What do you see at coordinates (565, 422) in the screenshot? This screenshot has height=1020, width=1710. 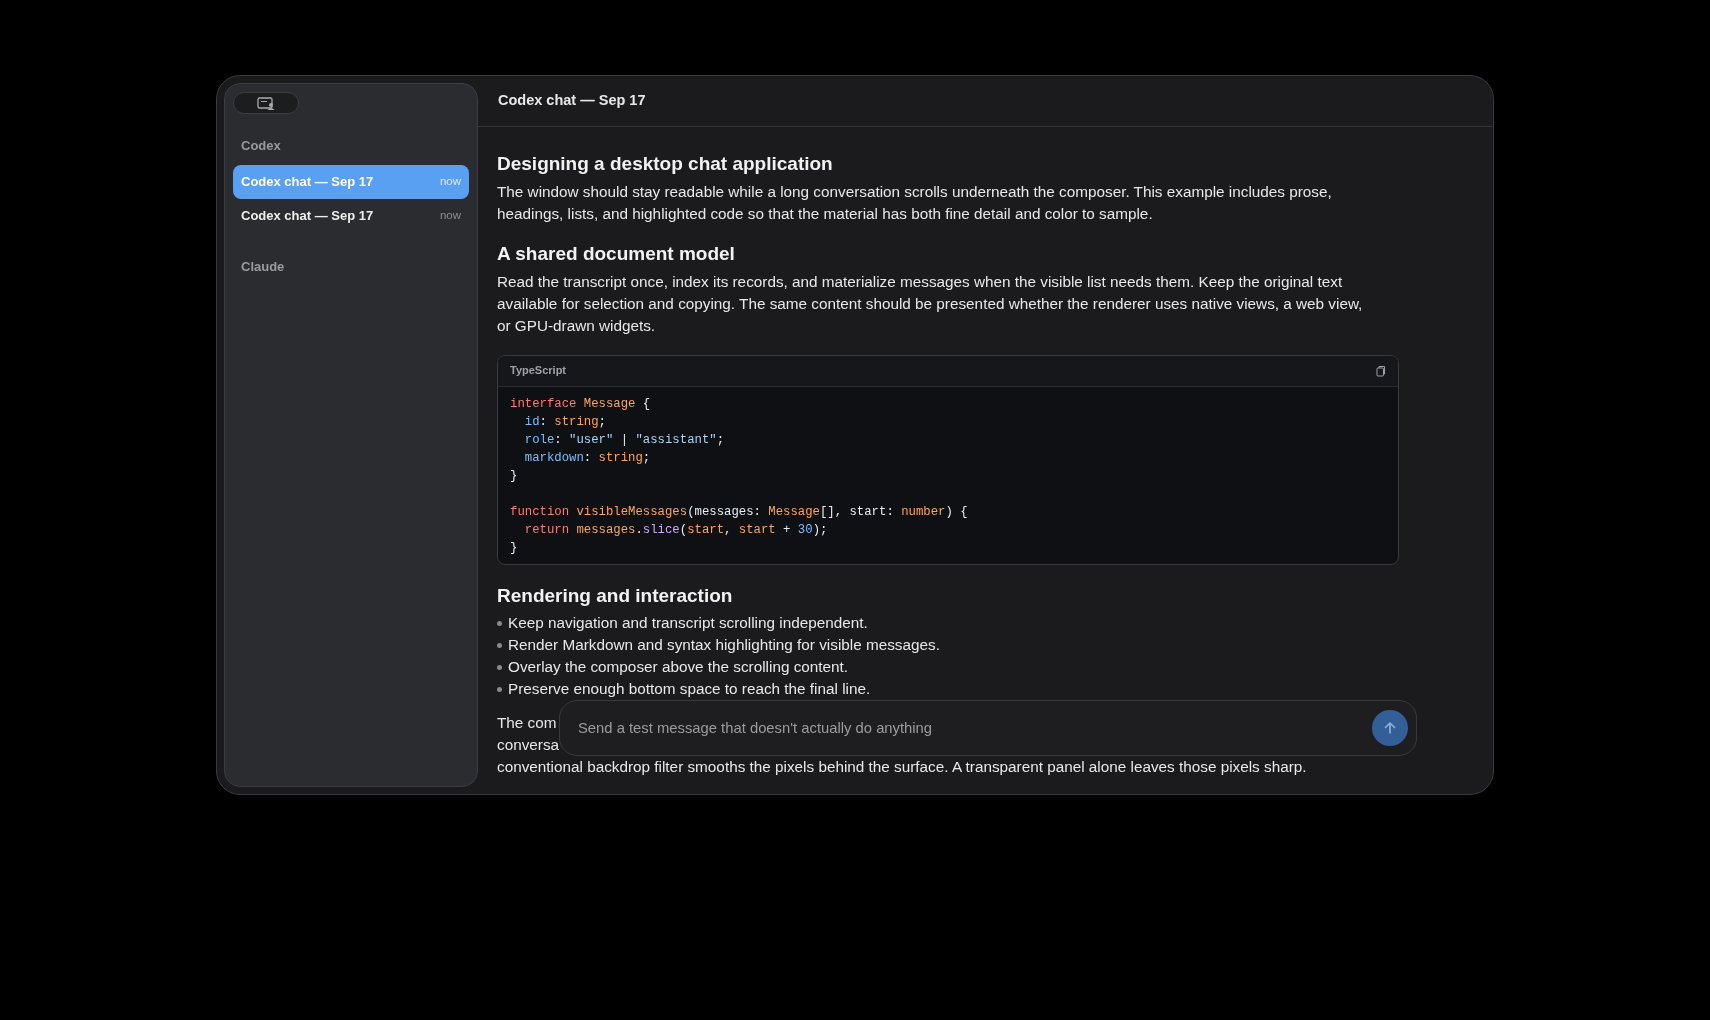 I see `code-line: id: string;` at bounding box center [565, 422].